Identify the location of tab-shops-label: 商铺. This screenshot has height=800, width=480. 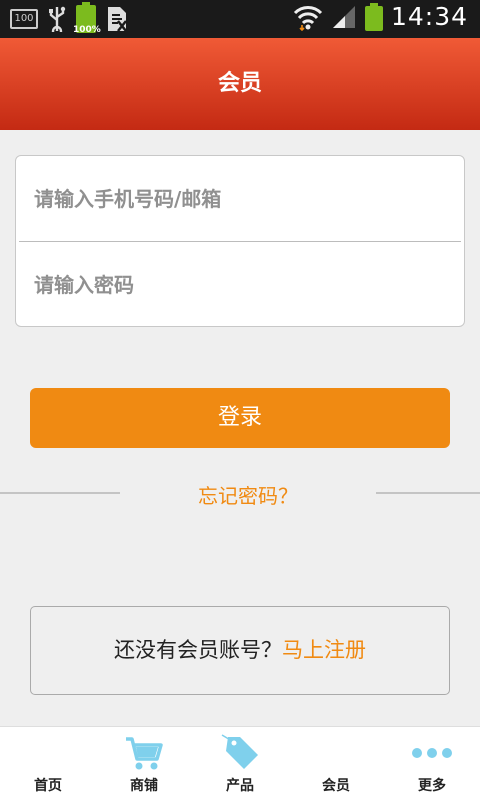
(144, 786).